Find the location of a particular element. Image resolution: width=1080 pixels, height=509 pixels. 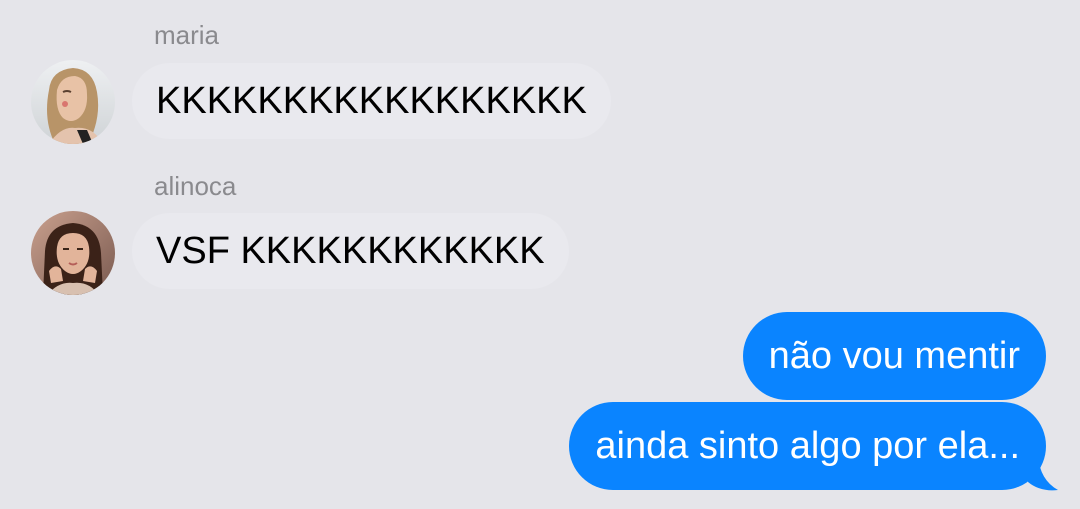

avatar-alinoca is located at coordinates (73, 253).